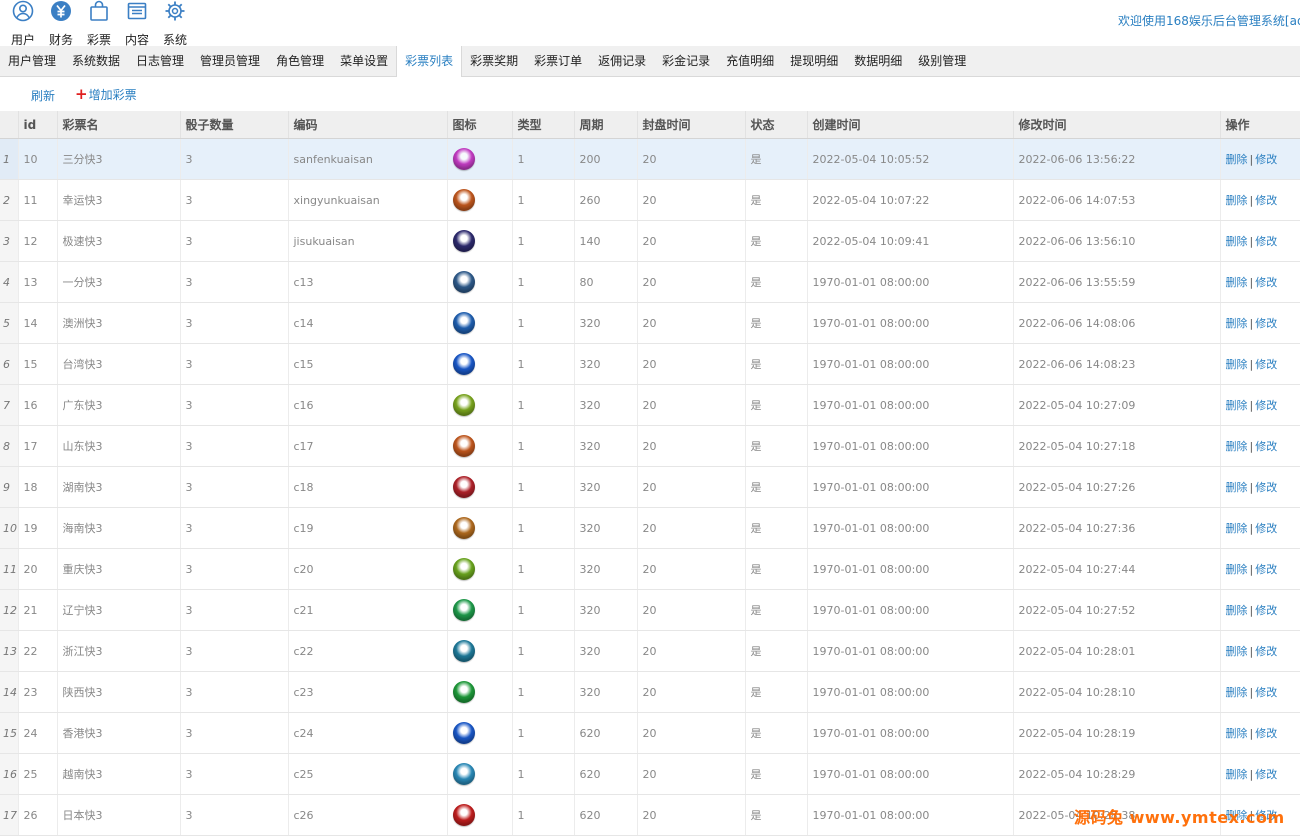 The image size is (1300, 840). What do you see at coordinates (878, 61) in the screenshot?
I see `tab-13: 数据明细` at bounding box center [878, 61].